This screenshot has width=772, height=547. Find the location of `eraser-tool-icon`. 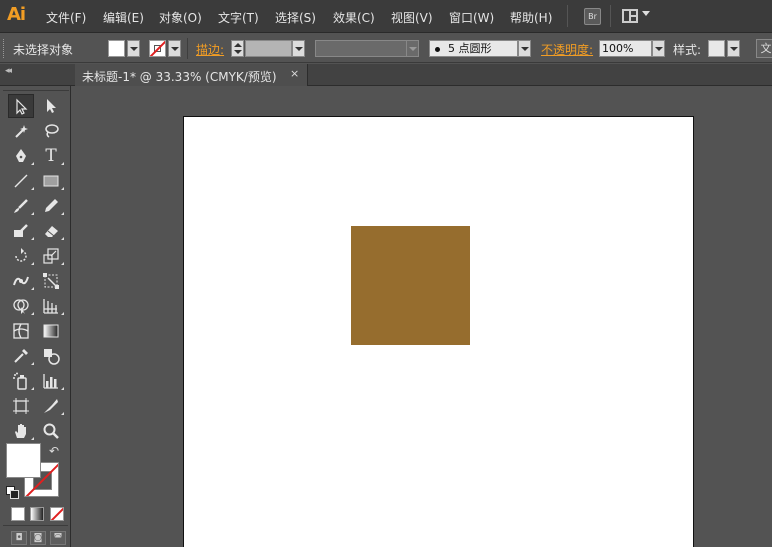

eraser-tool-icon is located at coordinates (51, 231).